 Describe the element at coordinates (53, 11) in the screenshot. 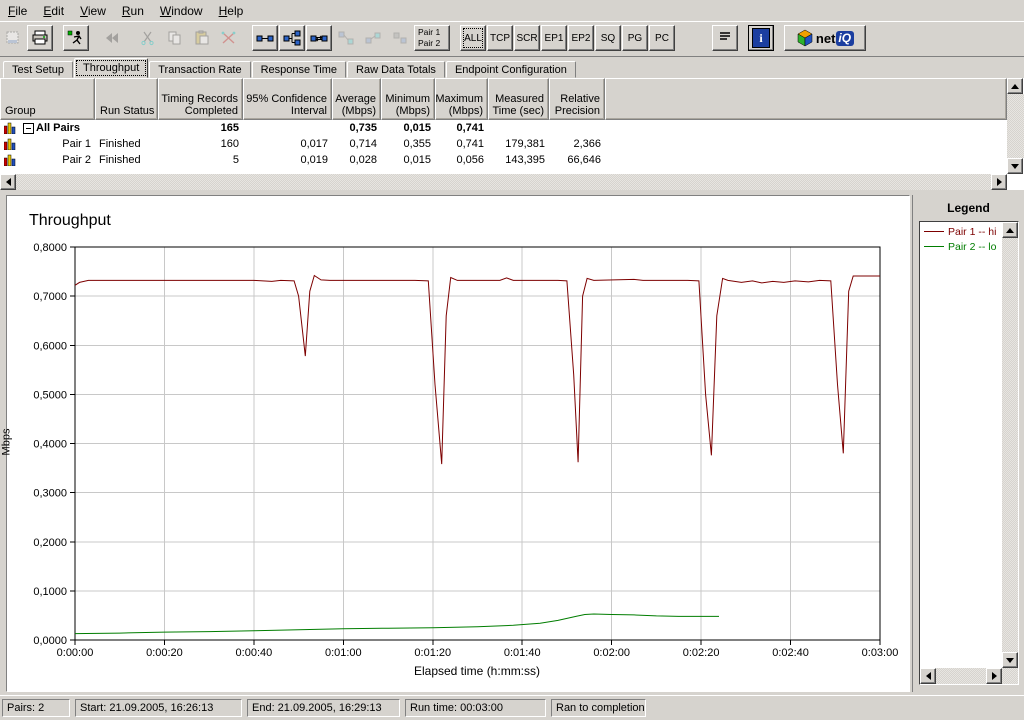

I see `menu-edit: Edit` at that location.